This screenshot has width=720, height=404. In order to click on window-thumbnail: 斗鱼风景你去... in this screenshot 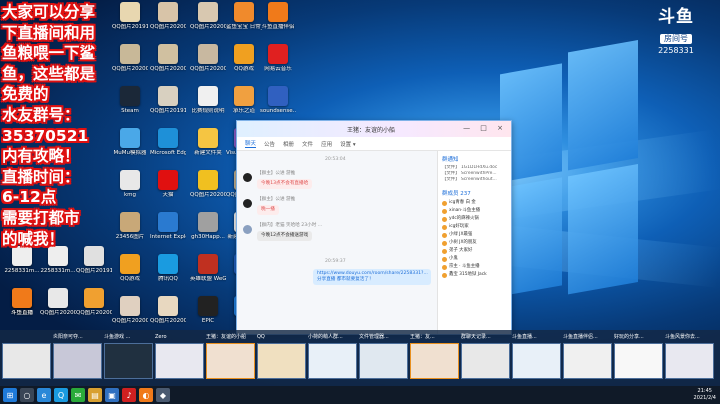, I will do `click(689, 357)`.